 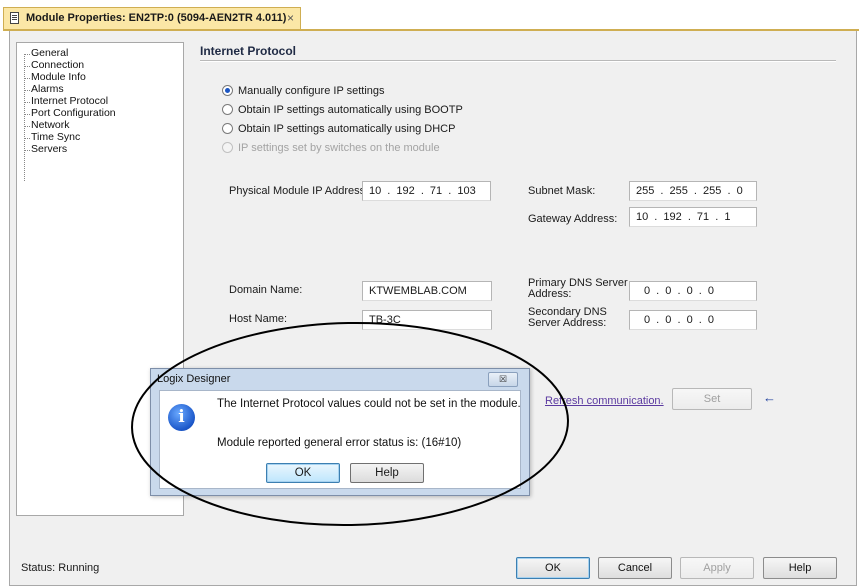 I want to click on tree-item-time-sync: Time Sync, so click(x=55, y=137).